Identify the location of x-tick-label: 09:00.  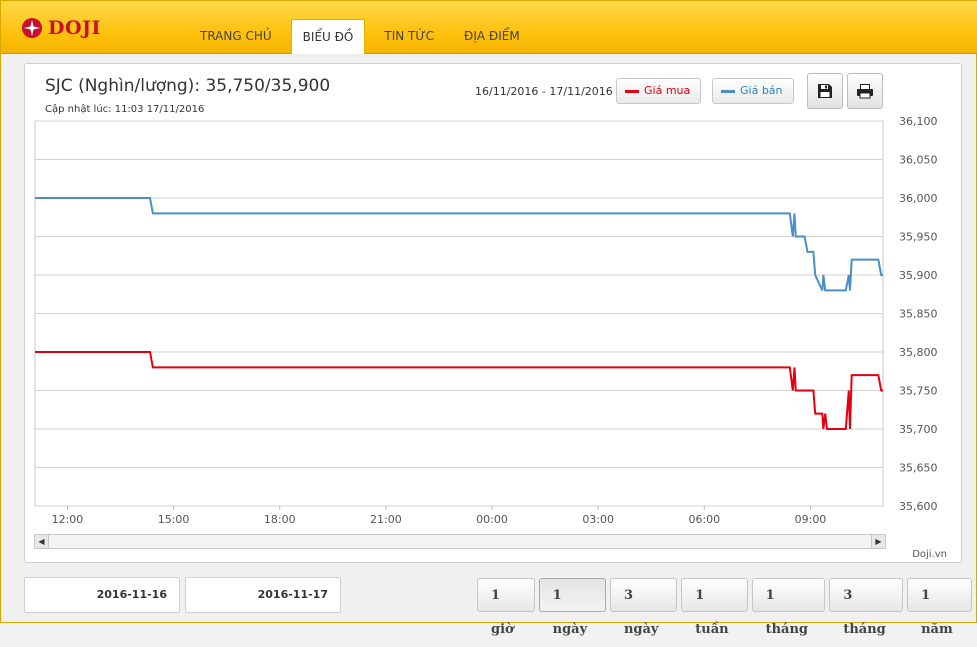
(811, 519).